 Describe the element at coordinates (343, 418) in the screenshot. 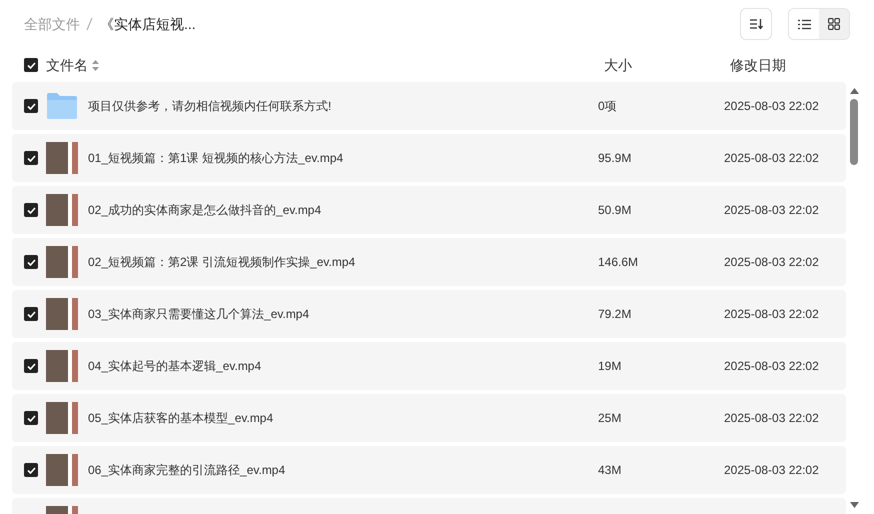

I see `file-name: 05_实体店获客的基本模型_ev.mp4` at that location.